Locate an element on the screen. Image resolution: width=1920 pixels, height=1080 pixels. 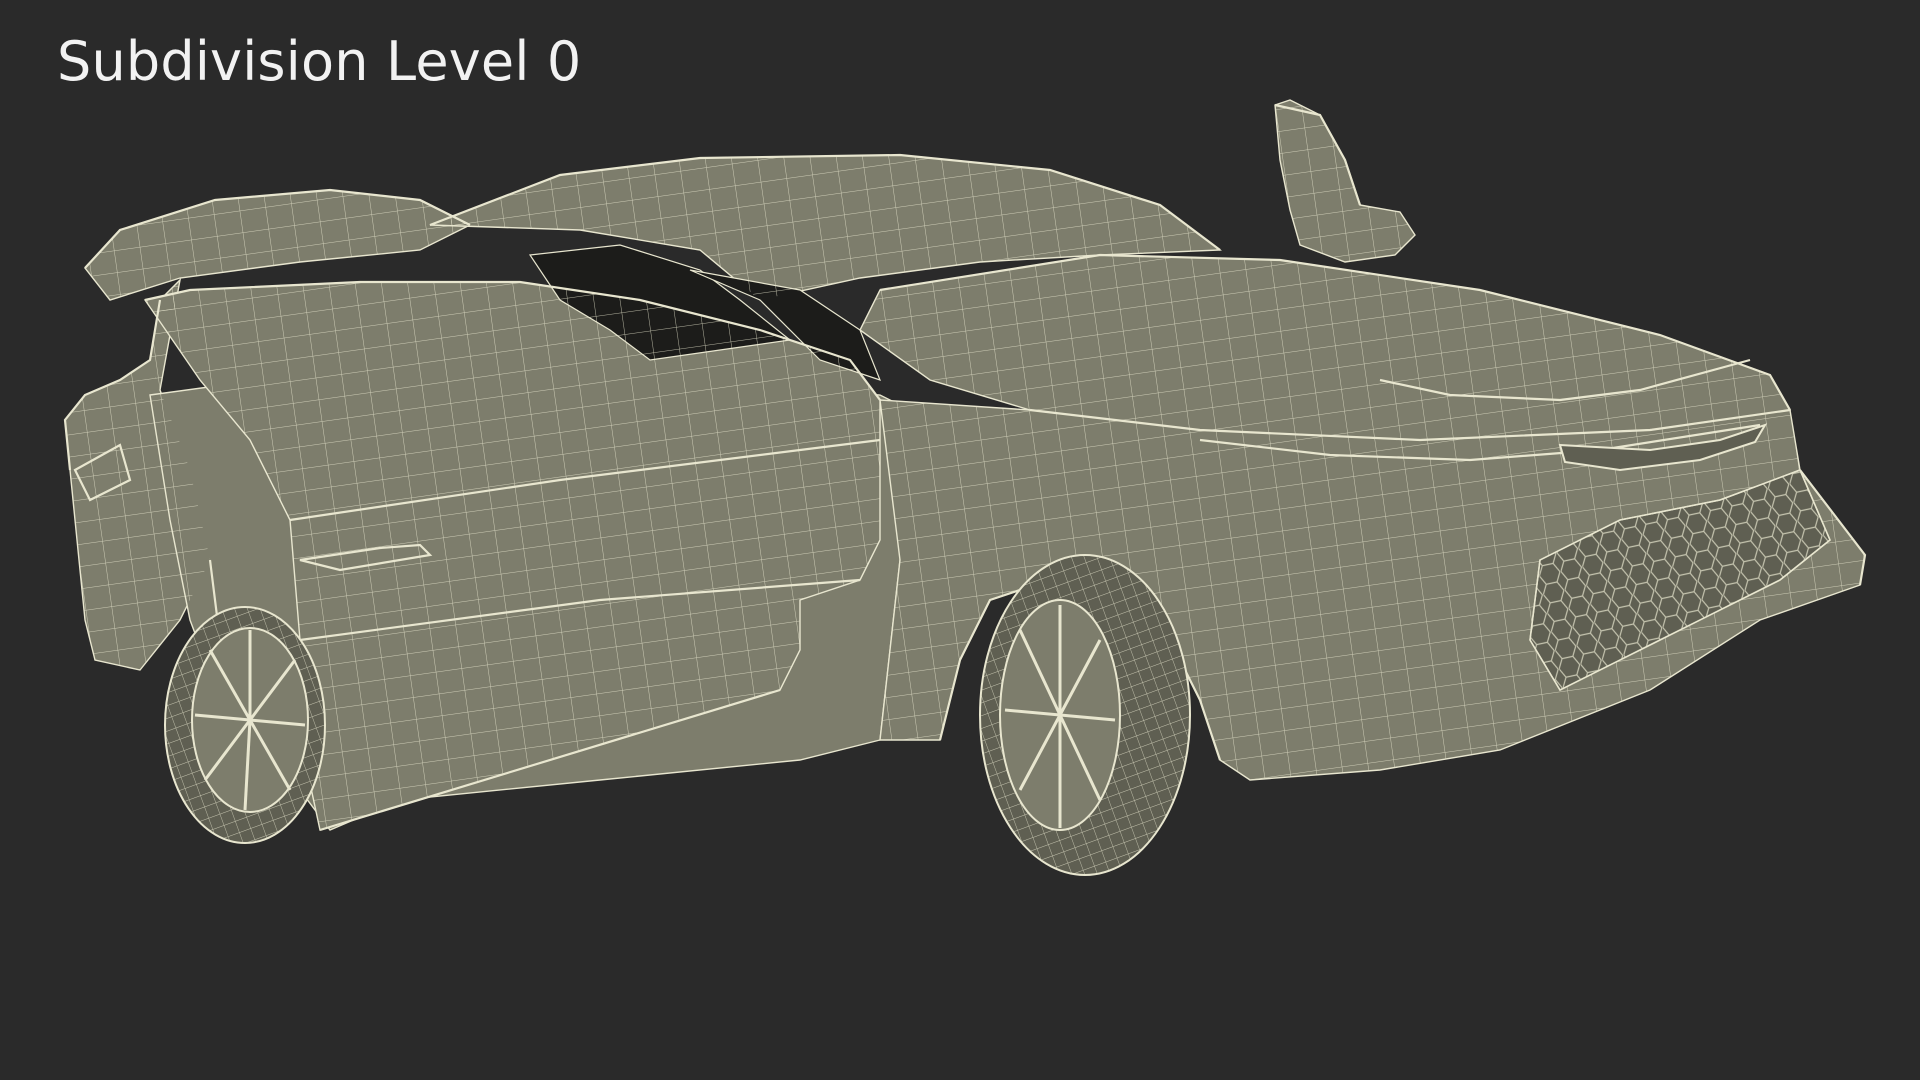
rear-wheel is located at coordinates (245, 725).